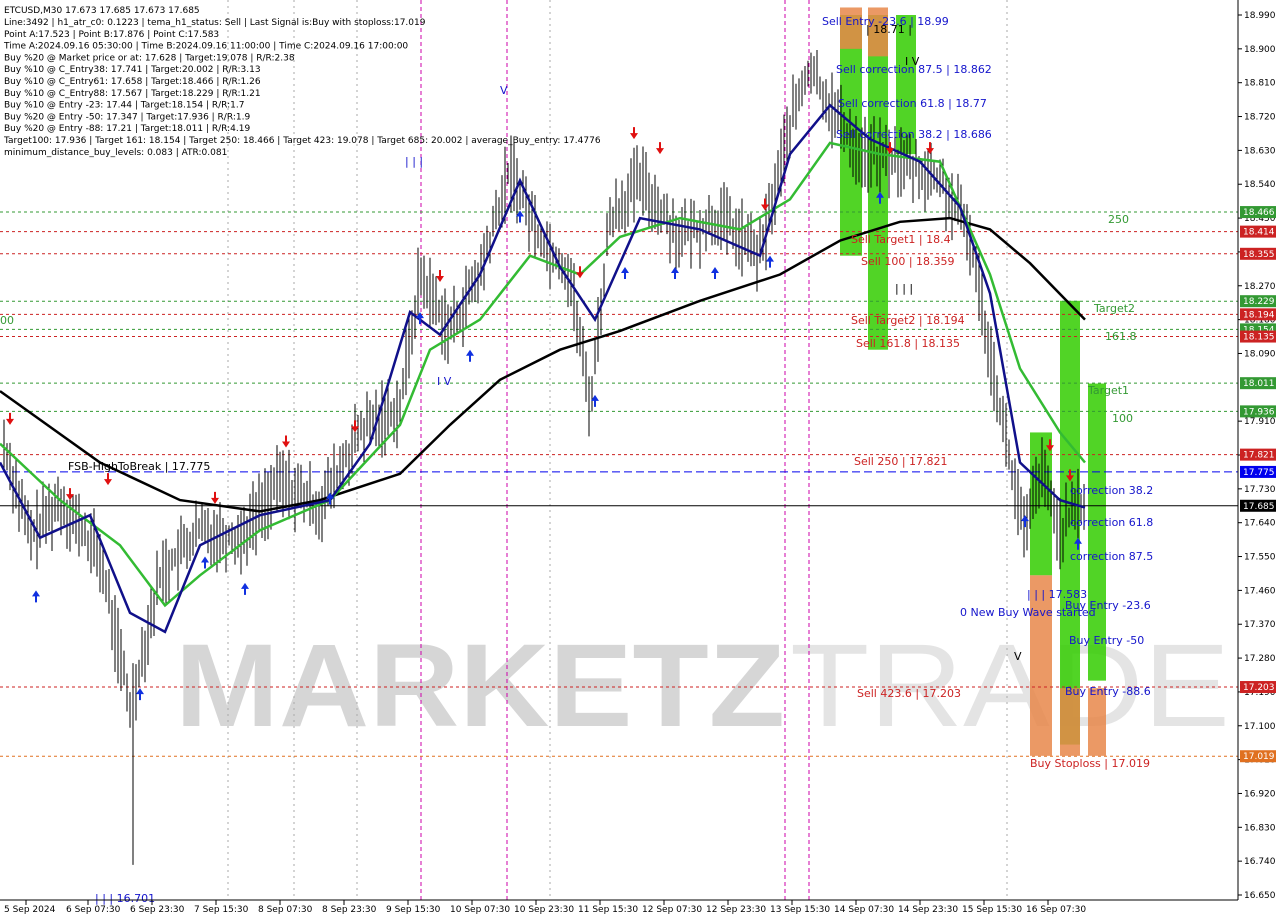 This screenshot has width=1280, height=924. Describe the element at coordinates (1122, 418) in the screenshot. I see `level-label: 100` at that location.